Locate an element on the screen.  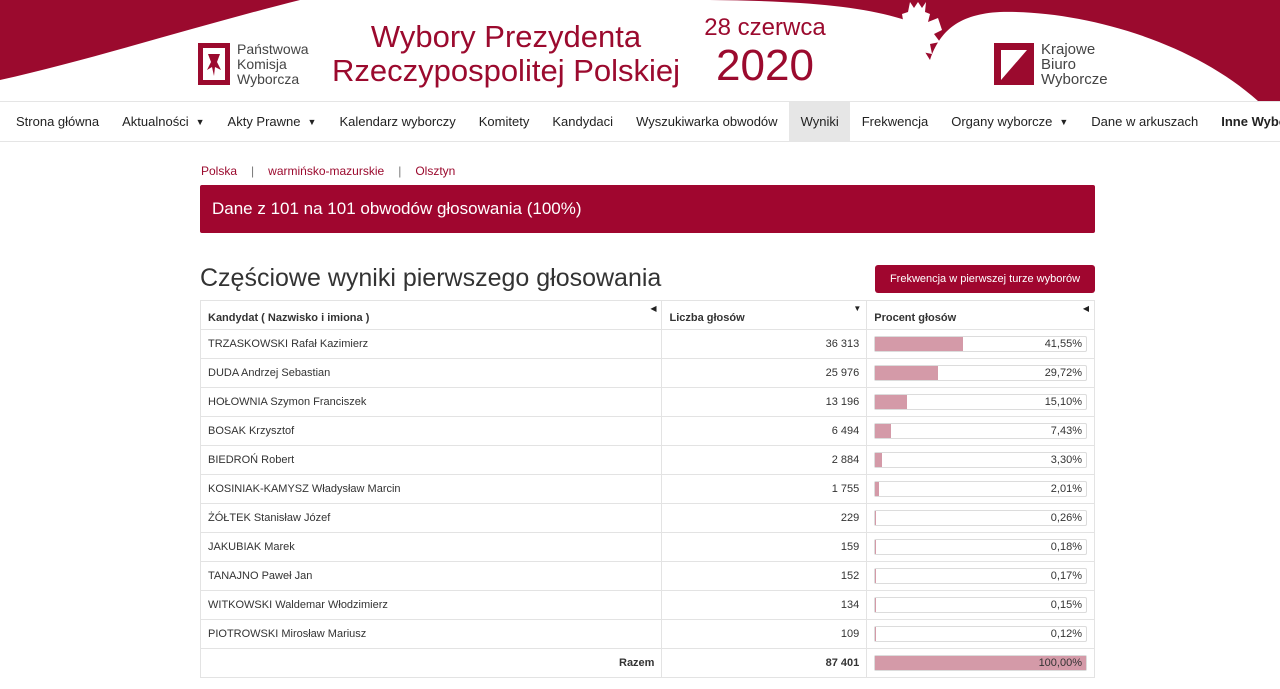
nav-item-news: Aktualności ▼ is located at coordinates (163, 121).